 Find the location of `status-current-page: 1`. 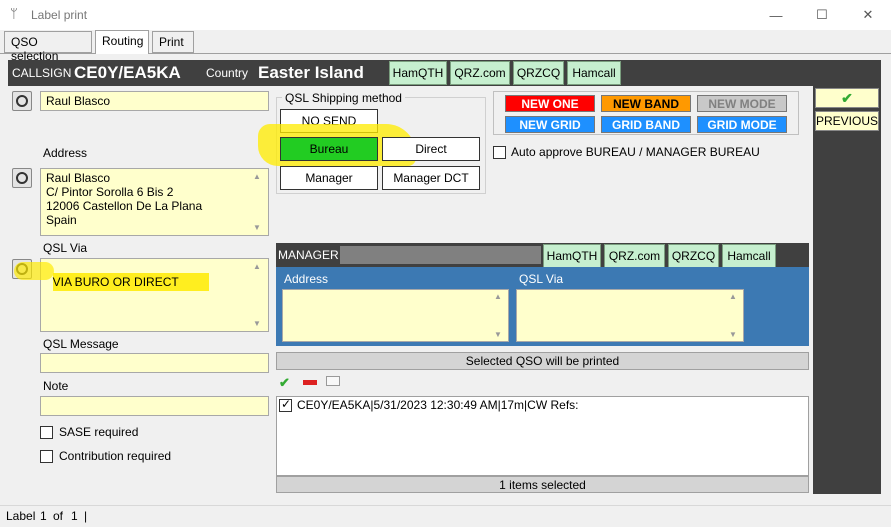

status-current-page: 1 is located at coordinates (43, 516).